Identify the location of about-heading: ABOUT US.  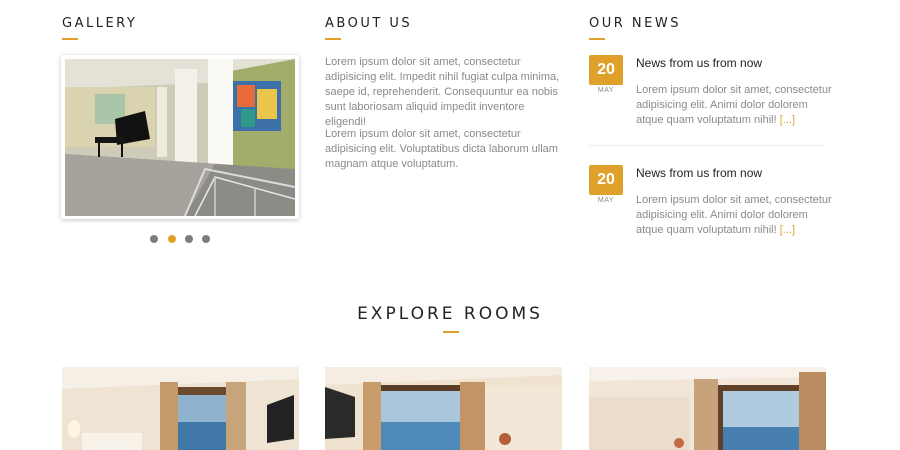
(369, 23).